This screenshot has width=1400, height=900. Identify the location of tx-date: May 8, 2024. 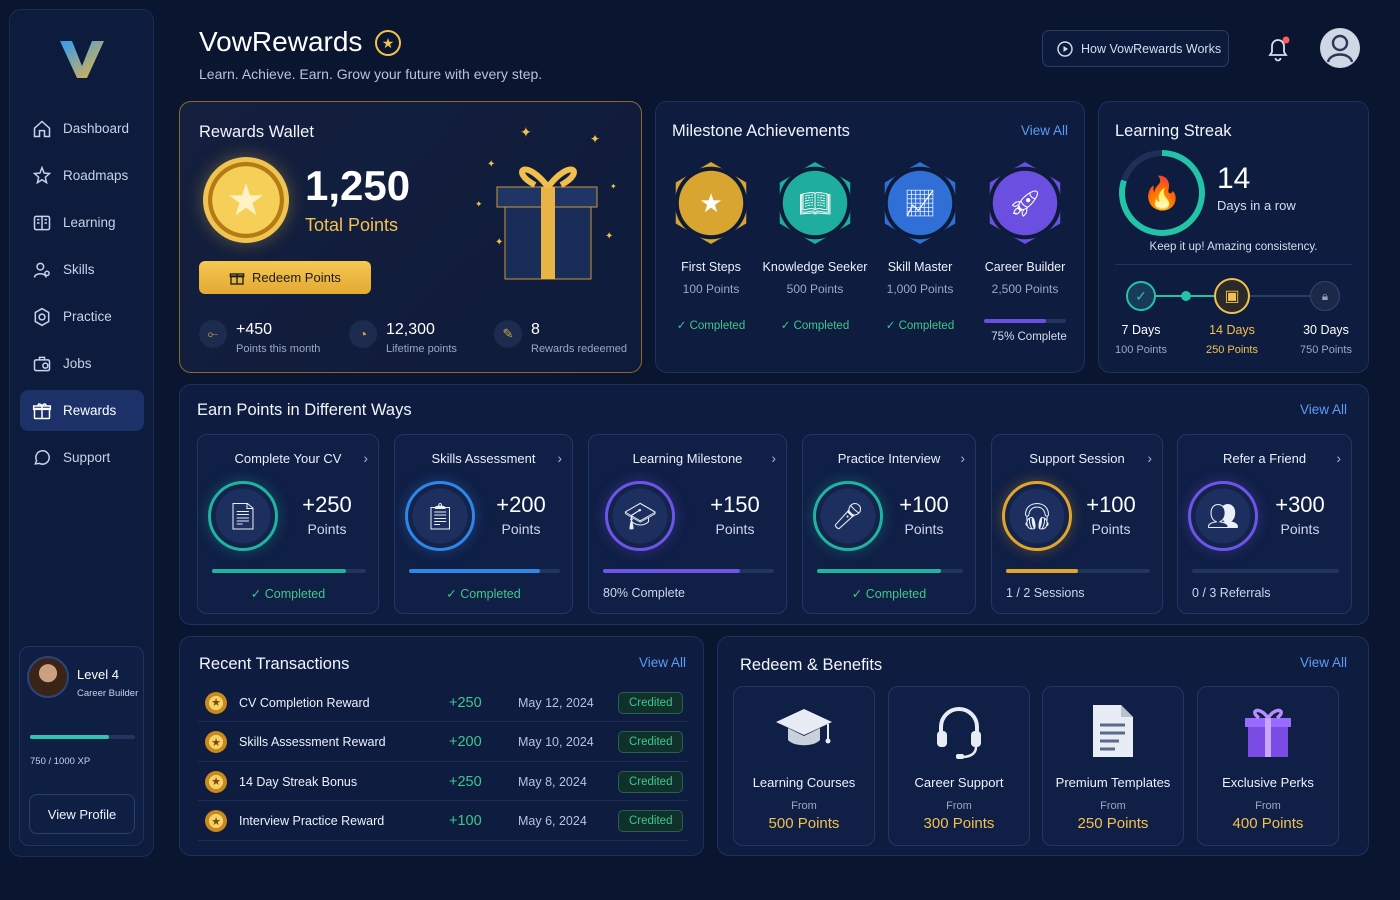
(552, 781).